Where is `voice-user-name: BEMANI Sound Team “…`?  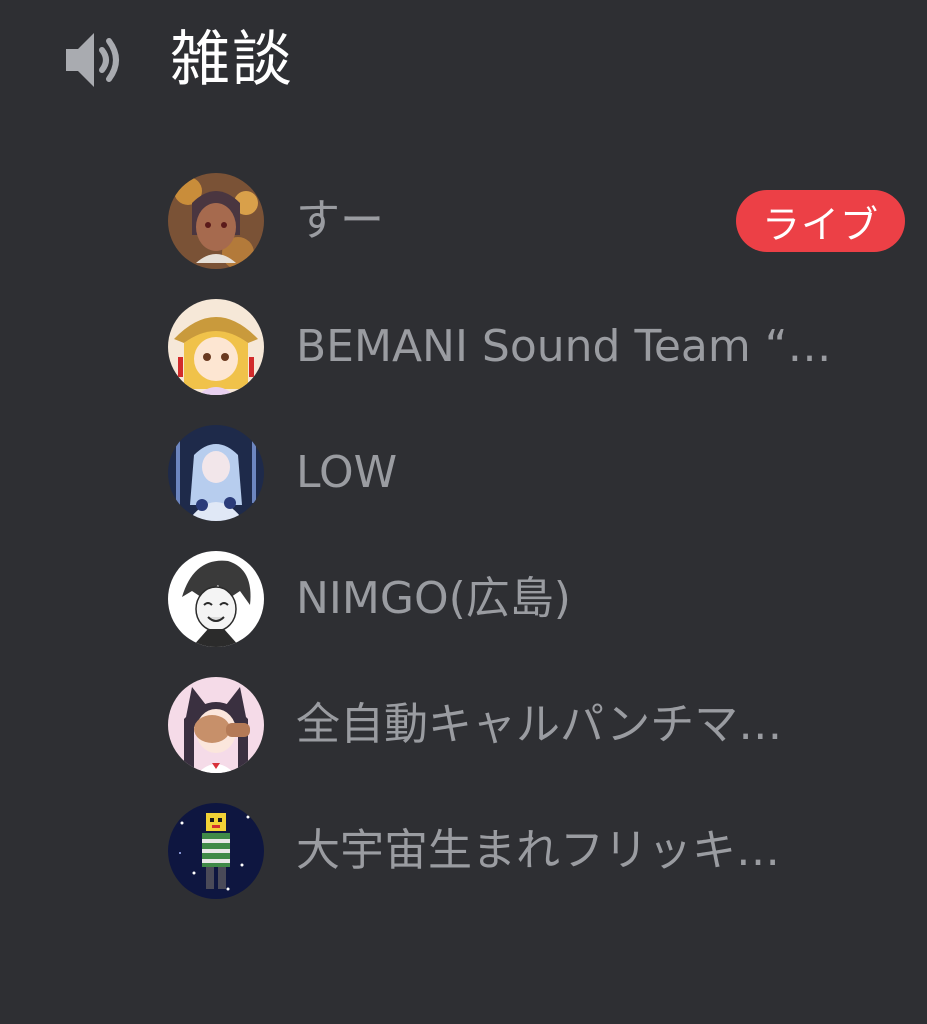 voice-user-name: BEMANI Sound Team “… is located at coordinates (564, 346).